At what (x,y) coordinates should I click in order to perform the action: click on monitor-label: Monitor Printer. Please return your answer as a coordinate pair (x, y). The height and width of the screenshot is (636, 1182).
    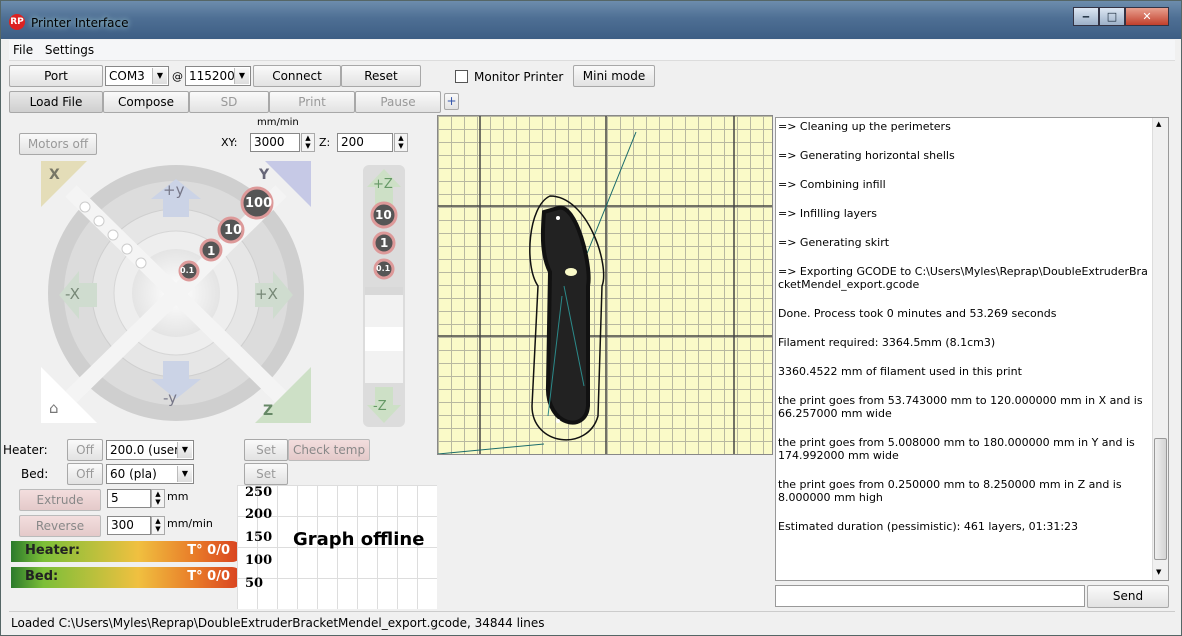
    Looking at the image, I should click on (519, 77).